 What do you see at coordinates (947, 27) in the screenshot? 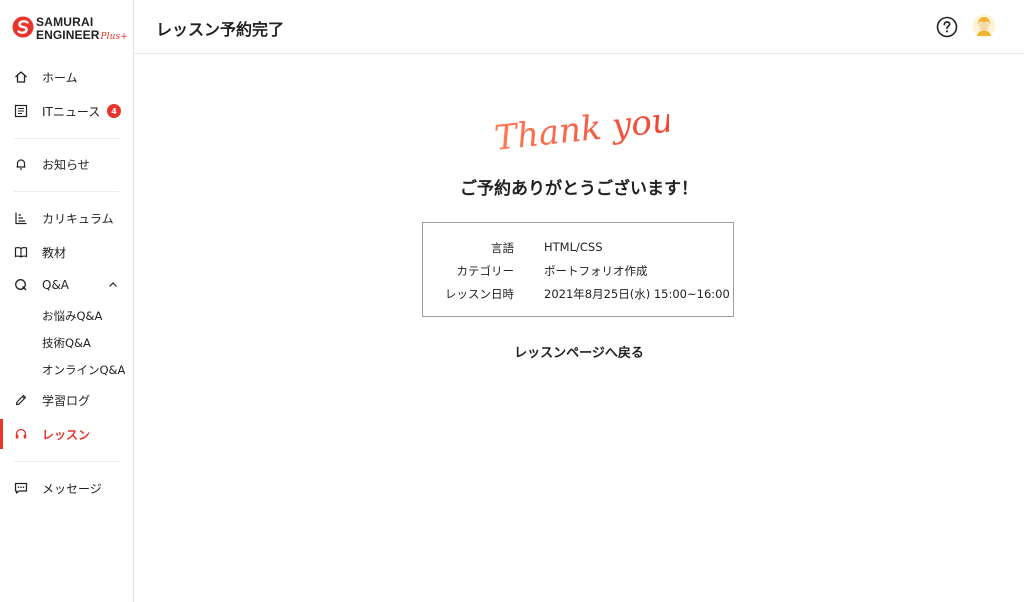
I see `help-icon` at bounding box center [947, 27].